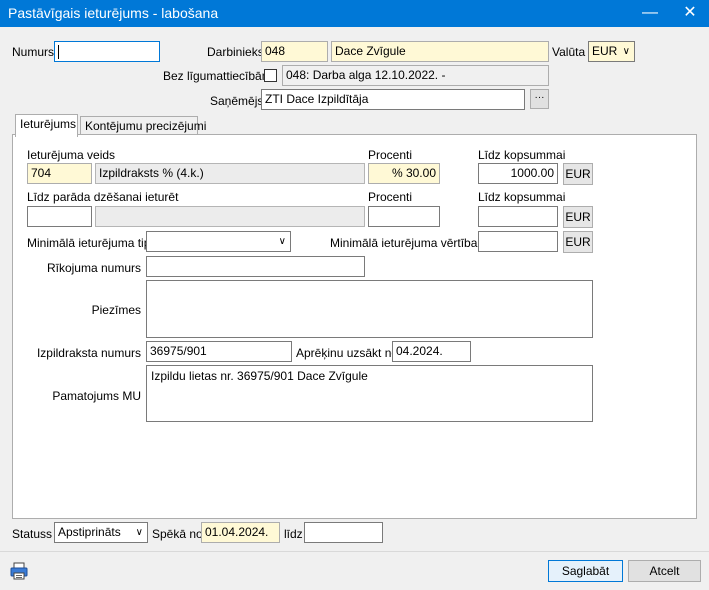 This screenshot has width=709, height=590. Describe the element at coordinates (270, 75) in the screenshot. I see `bez-checkbox` at that location.